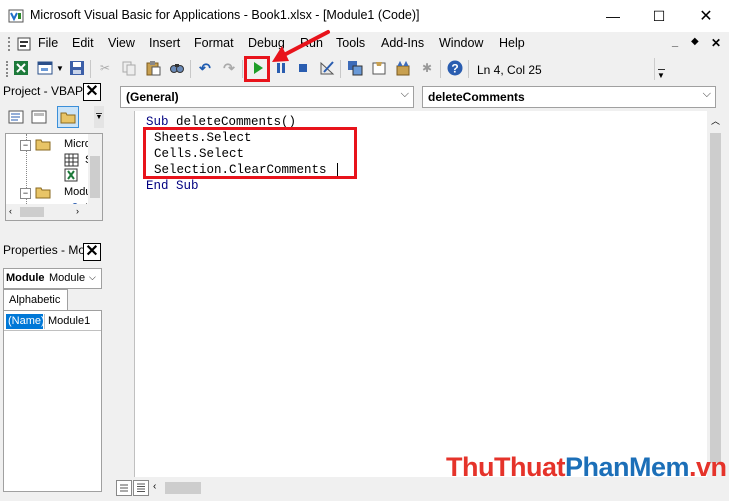 The height and width of the screenshot is (501, 729). I want to click on project-tree: − Micro S − Modu I ‹ ›, so click(54, 177).